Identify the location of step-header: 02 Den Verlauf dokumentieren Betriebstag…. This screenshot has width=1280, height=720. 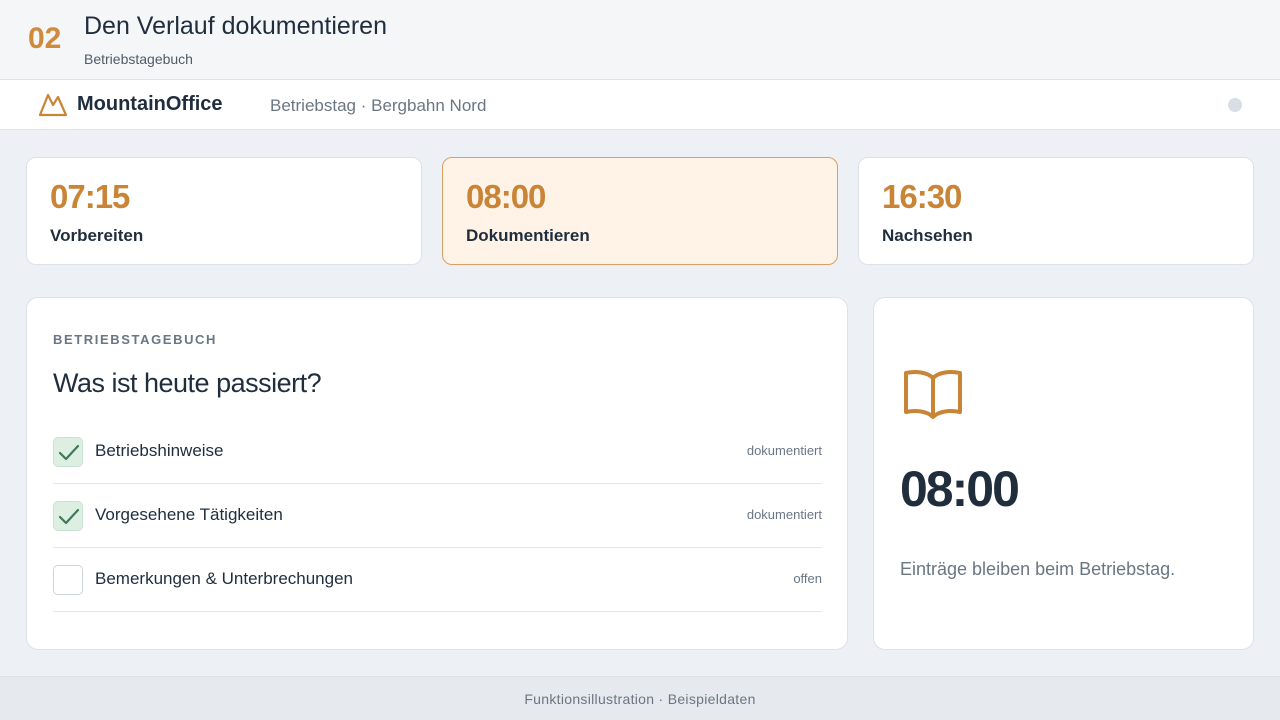
(640, 40).